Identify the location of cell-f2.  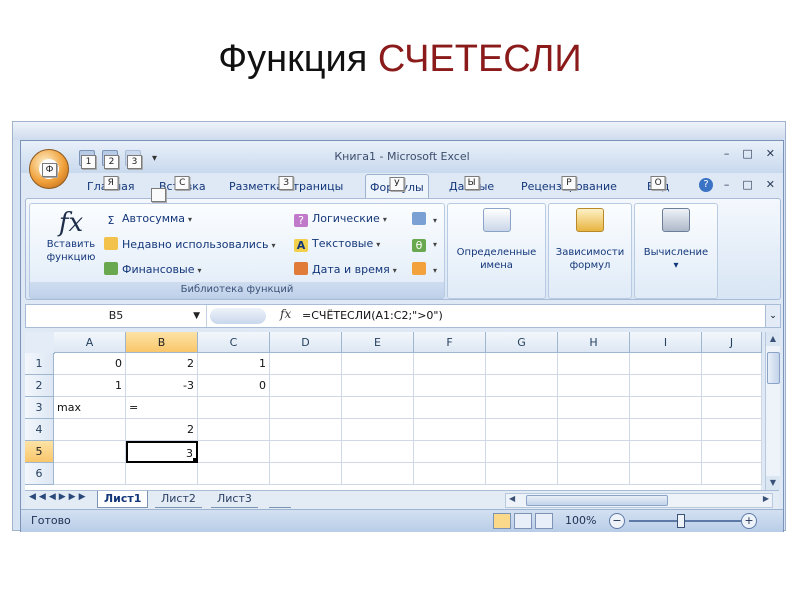
(450, 386).